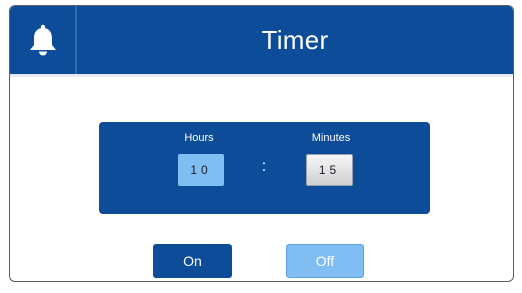 The image size is (522, 293). I want to click on minutes-field: 15, so click(329, 170).